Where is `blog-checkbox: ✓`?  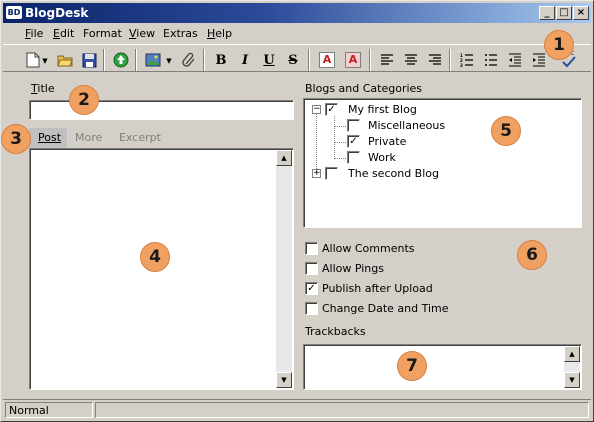
blog-checkbox: ✓ is located at coordinates (331, 109).